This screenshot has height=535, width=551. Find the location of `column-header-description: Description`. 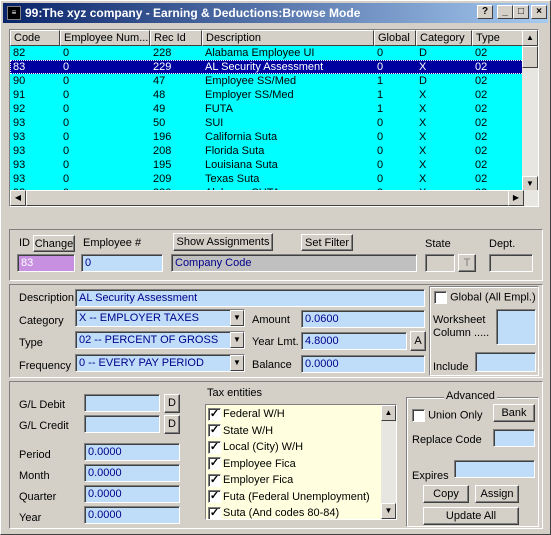

column-header-description: Description is located at coordinates (288, 38).